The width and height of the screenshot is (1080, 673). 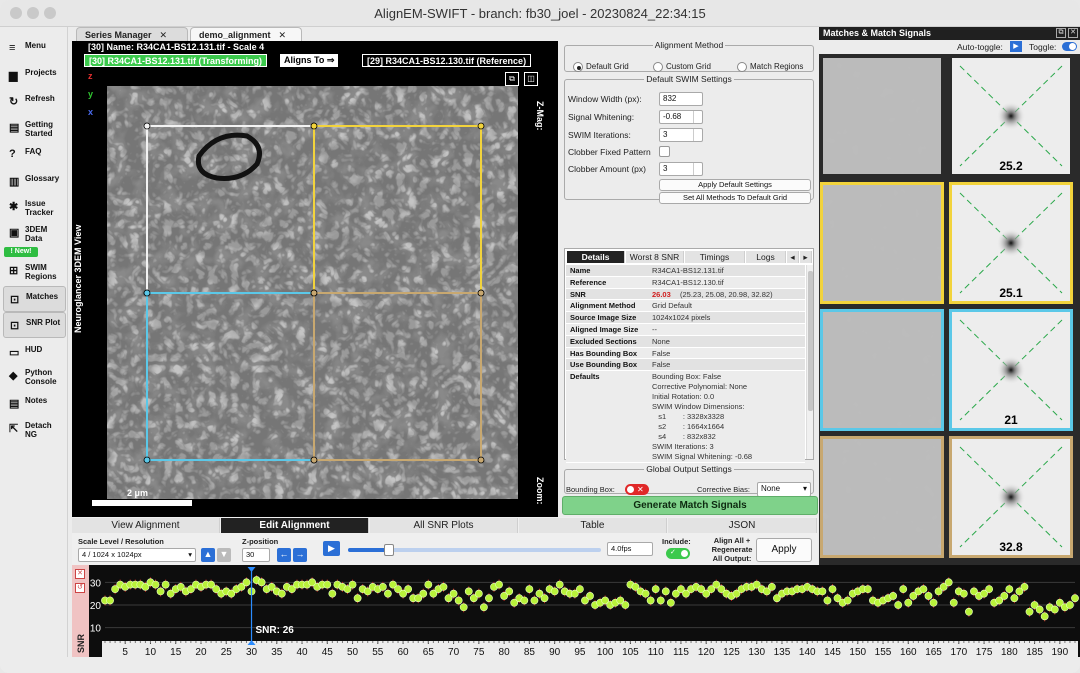 What do you see at coordinates (690, 505) in the screenshot?
I see `generate-match-signals-button: Generate Match Signals` at bounding box center [690, 505].